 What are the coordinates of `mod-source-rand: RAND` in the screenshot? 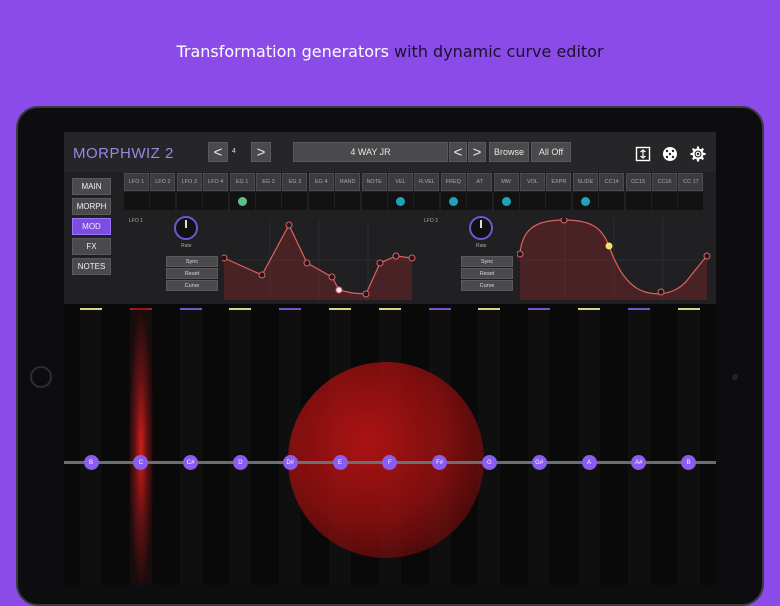 It's located at (348, 191).